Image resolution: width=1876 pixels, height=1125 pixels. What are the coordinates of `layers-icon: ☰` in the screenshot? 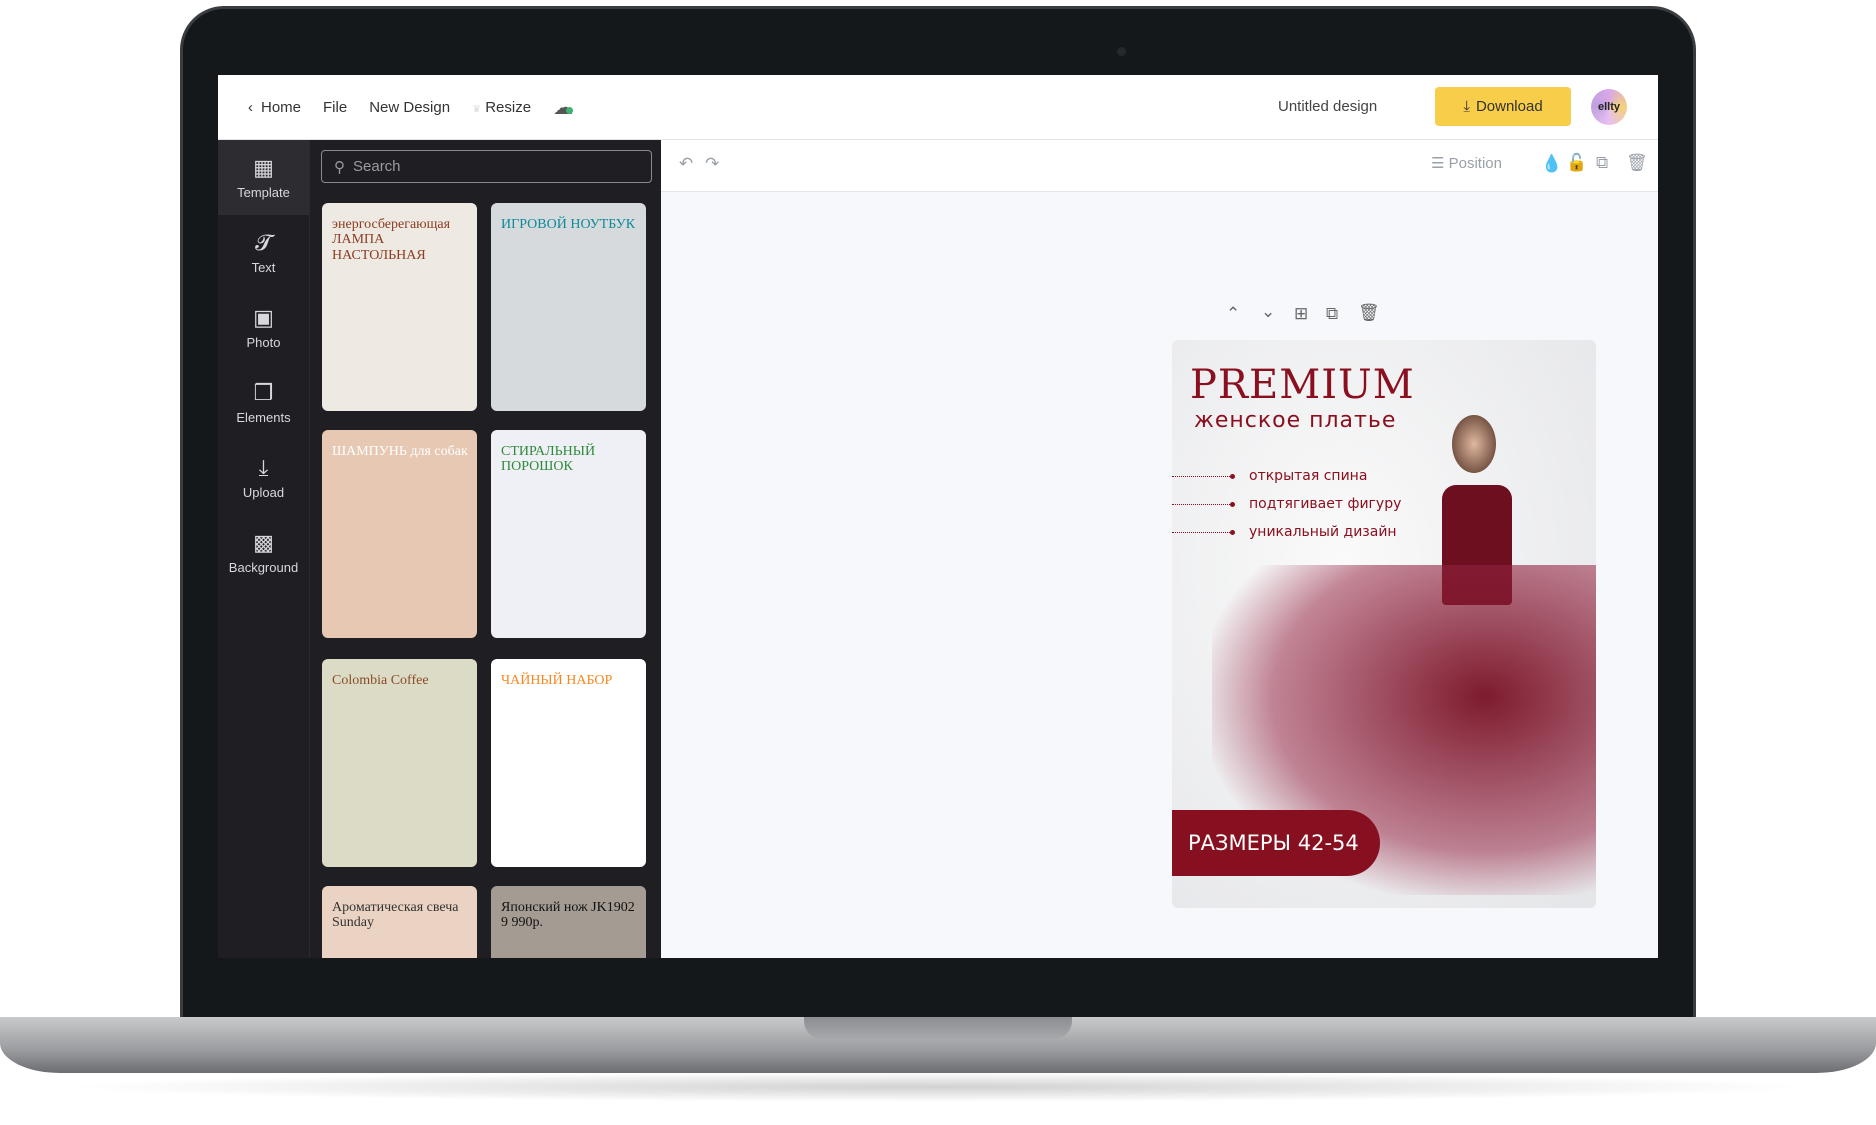 It's located at (1438, 163).